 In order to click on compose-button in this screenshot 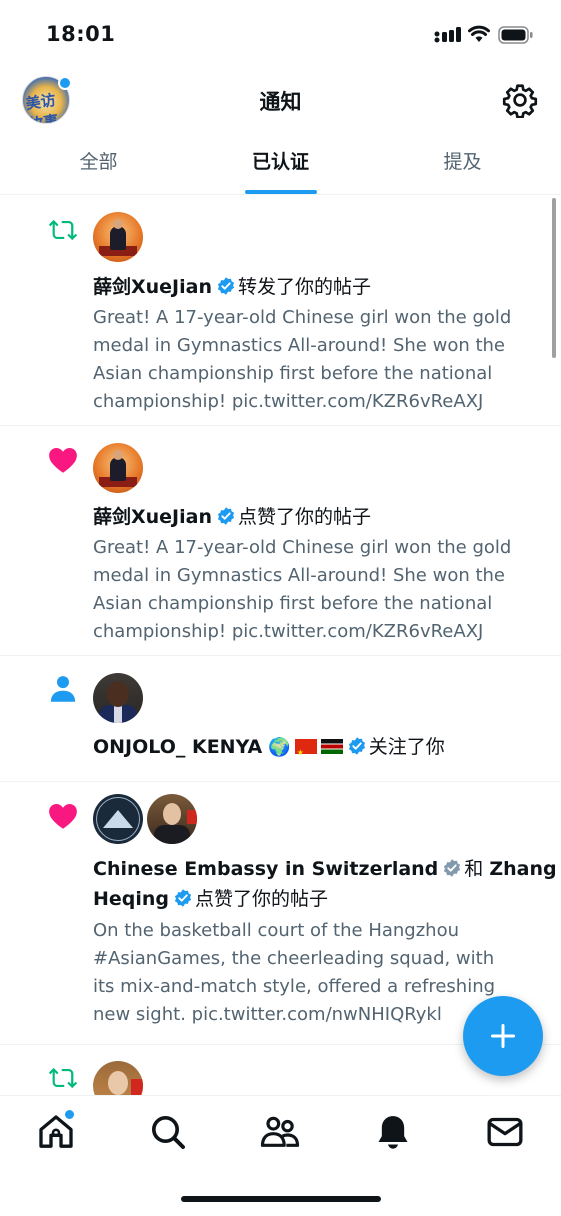, I will do `click(503, 1036)`.